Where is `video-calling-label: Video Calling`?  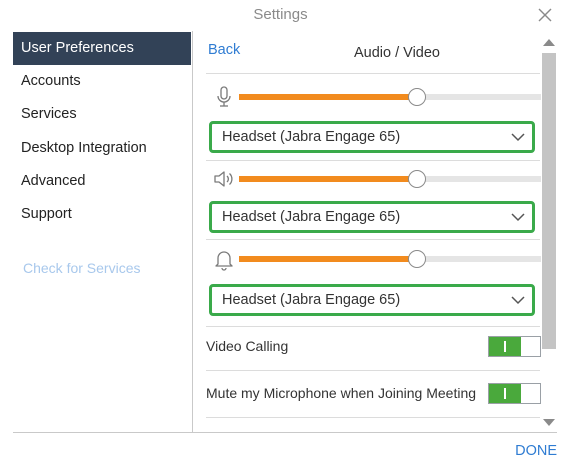
video-calling-label: Video Calling is located at coordinates (247, 346).